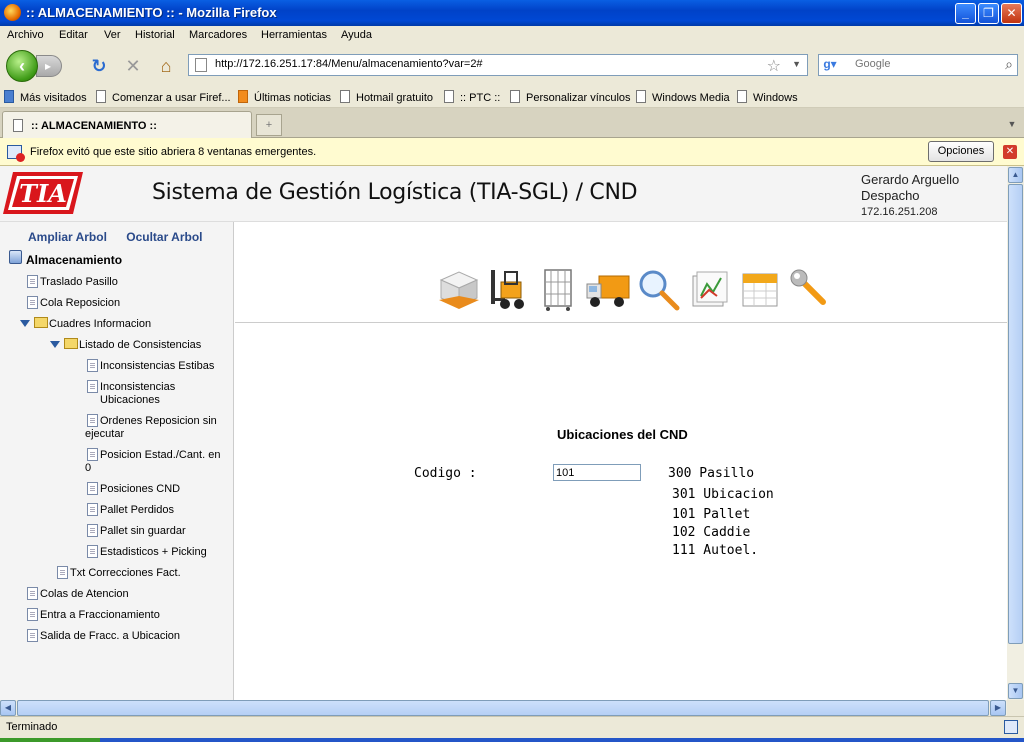  What do you see at coordinates (711, 514) in the screenshot?
I see `legend-item: 101 Pallet` at bounding box center [711, 514].